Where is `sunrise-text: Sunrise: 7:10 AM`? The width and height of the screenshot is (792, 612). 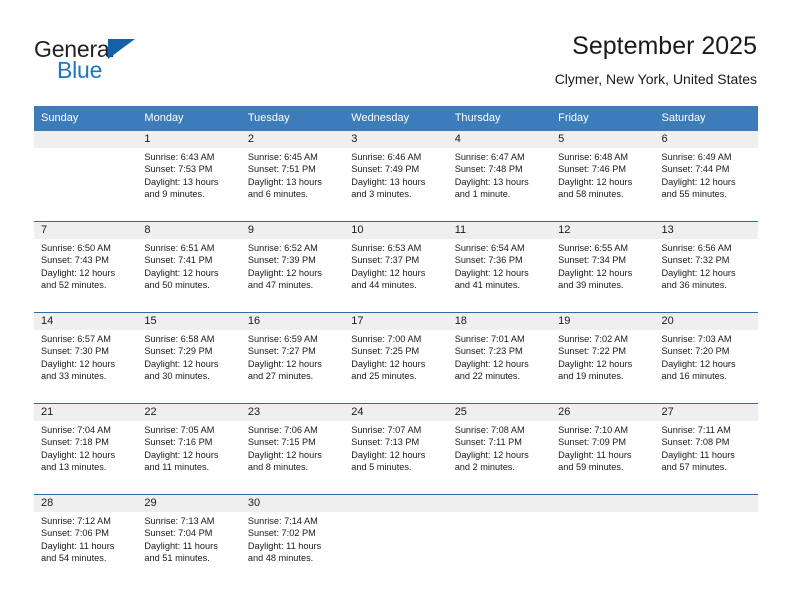
sunrise-text: Sunrise: 7:10 AM is located at coordinates (593, 430).